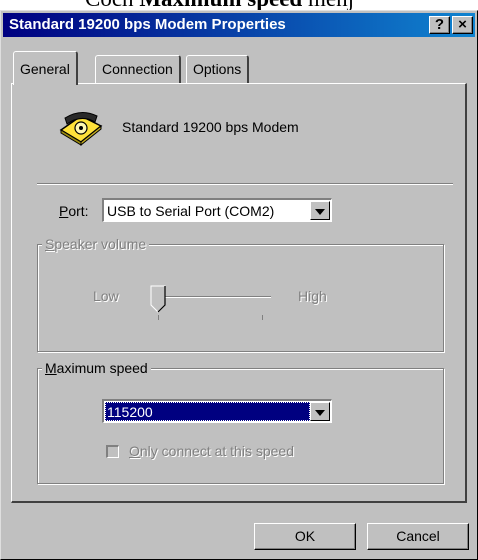  What do you see at coordinates (262, 317) in the screenshot?
I see `volume-tick-high` at bounding box center [262, 317].